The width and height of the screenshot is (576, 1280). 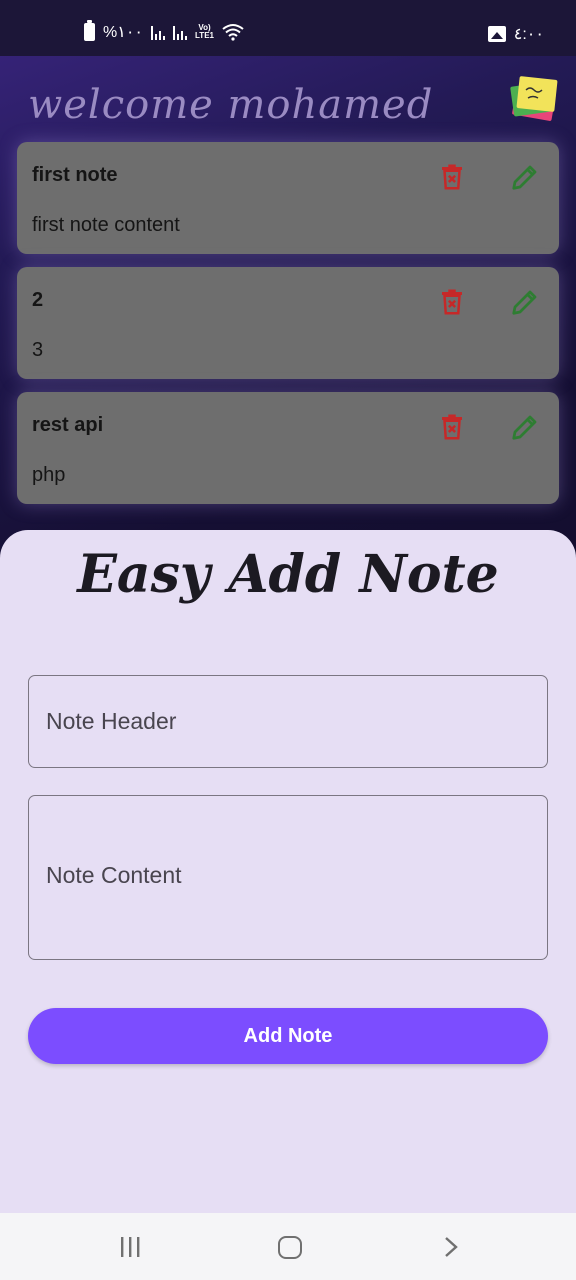 I want to click on battery-icon, so click(x=89, y=30).